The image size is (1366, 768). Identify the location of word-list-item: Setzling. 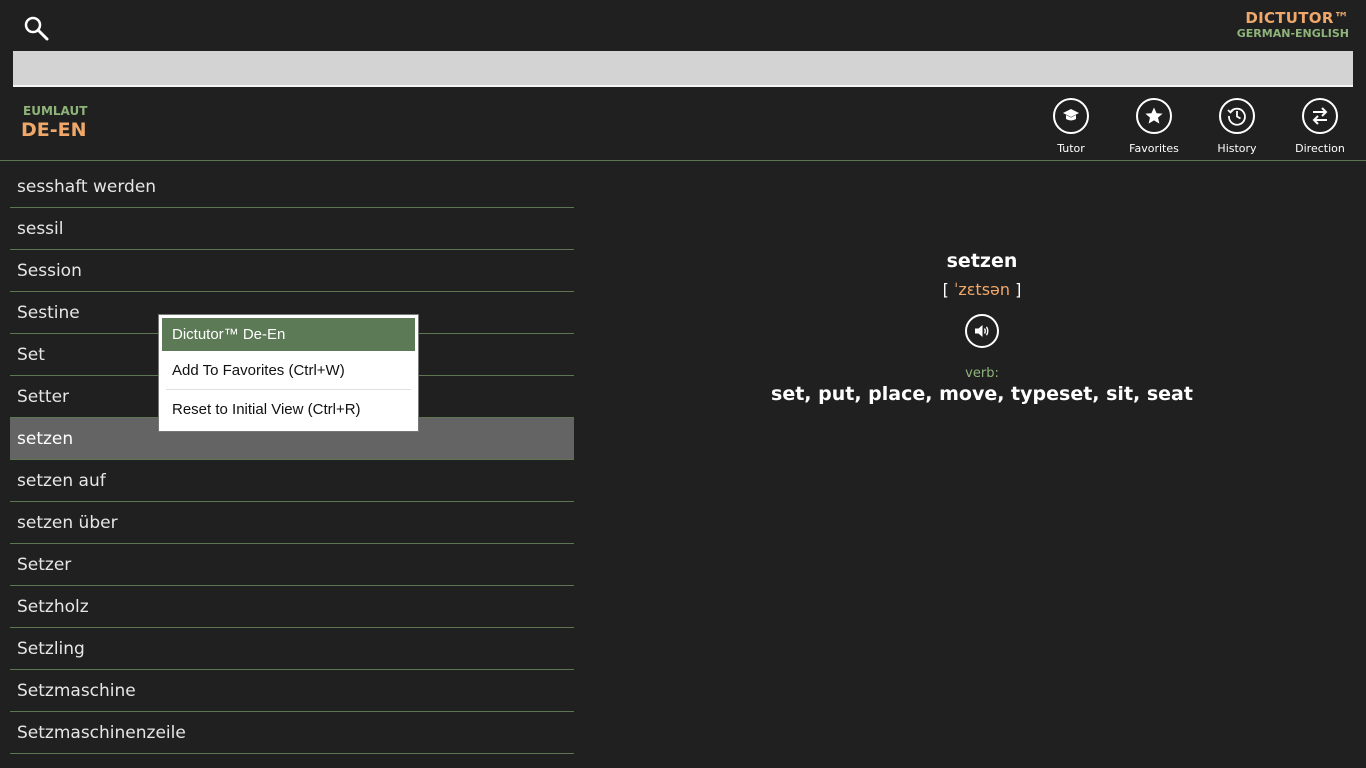
(292, 649).